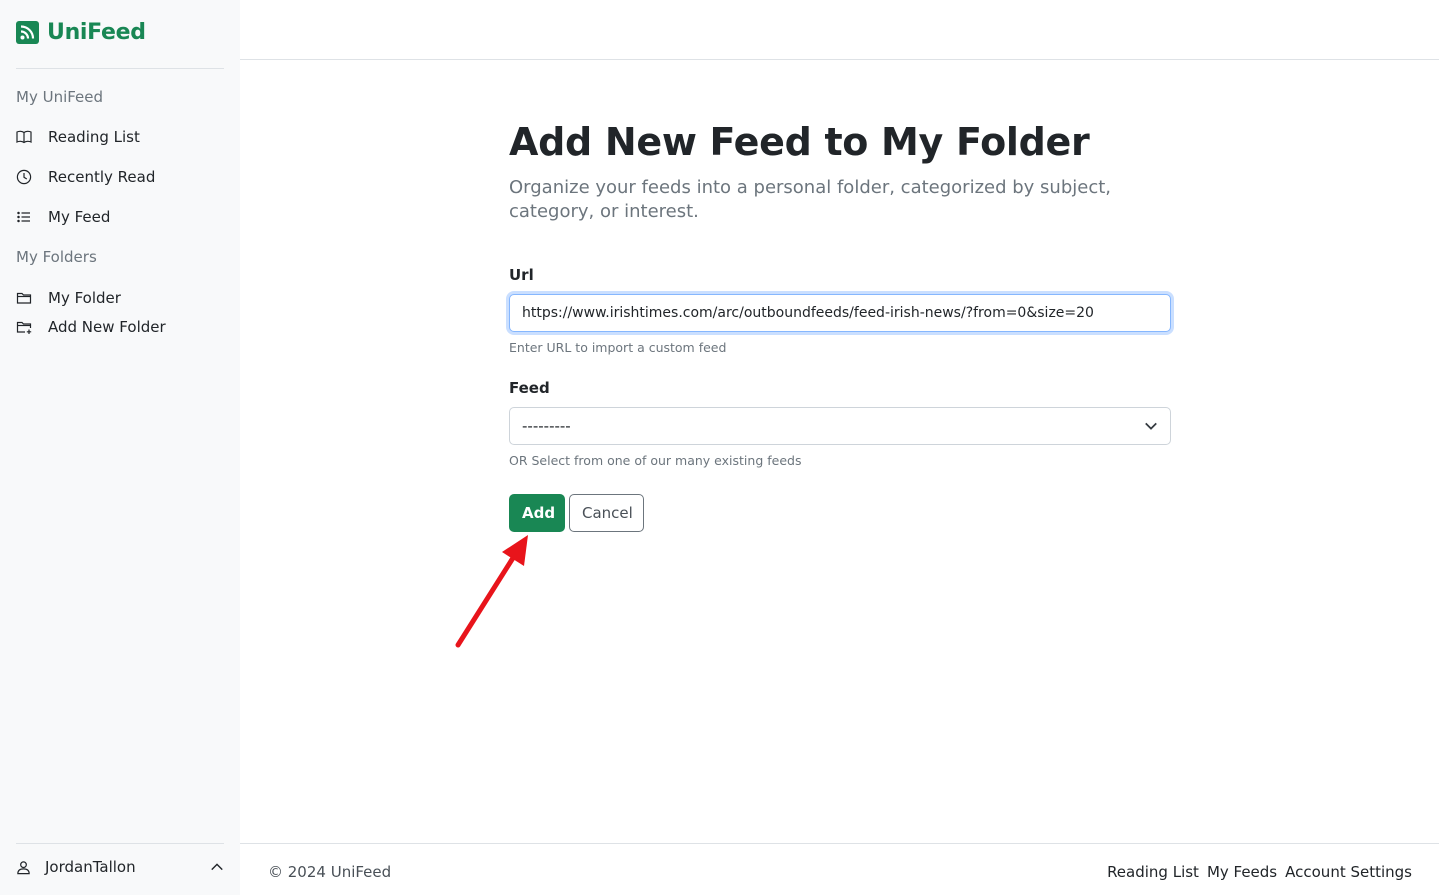  Describe the element at coordinates (96, 32) in the screenshot. I see `brand-name: UniFeed` at that location.